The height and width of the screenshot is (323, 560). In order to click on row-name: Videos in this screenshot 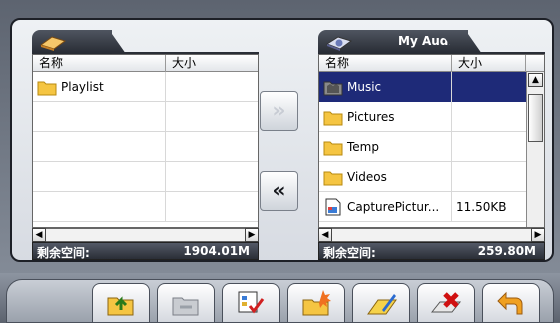, I will do `click(367, 177)`.